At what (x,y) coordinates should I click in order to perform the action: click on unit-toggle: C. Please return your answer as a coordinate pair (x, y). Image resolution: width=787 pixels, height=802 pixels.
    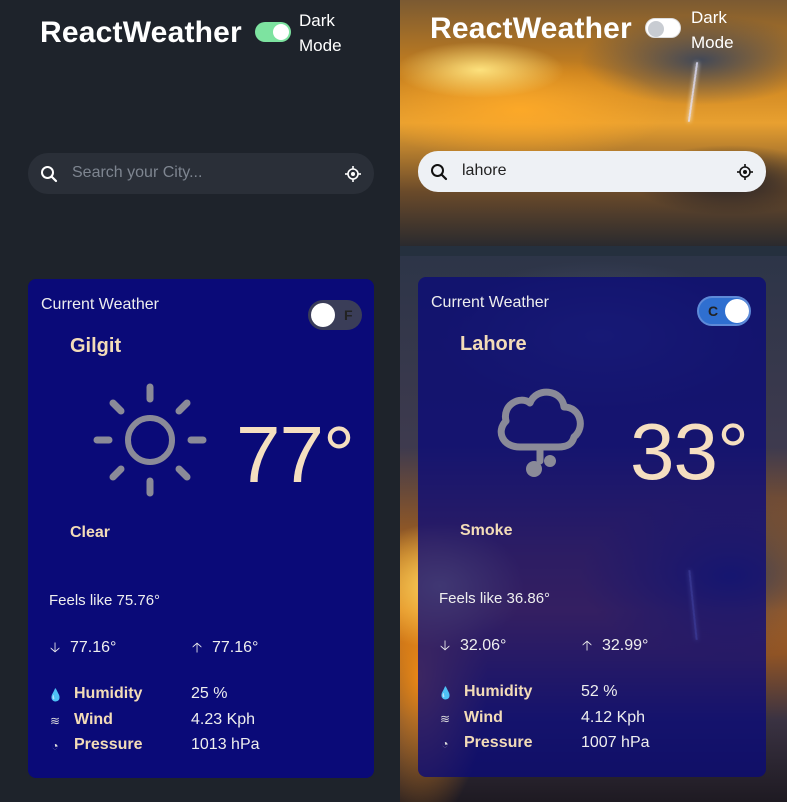
    Looking at the image, I should click on (724, 311).